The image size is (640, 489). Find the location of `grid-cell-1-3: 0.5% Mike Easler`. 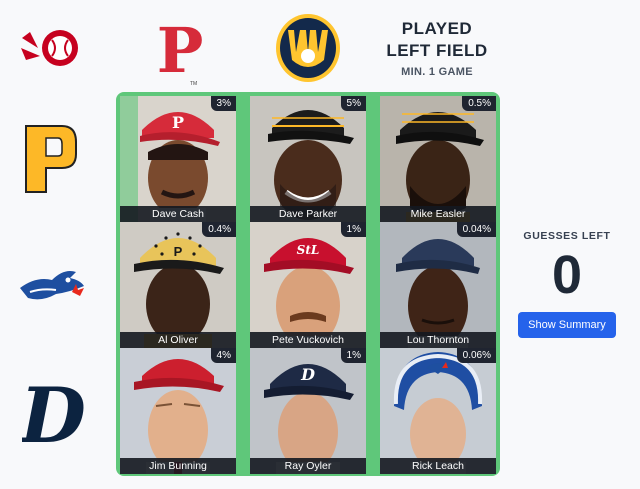

grid-cell-1-3: 0.5% Mike Easler is located at coordinates (438, 159).